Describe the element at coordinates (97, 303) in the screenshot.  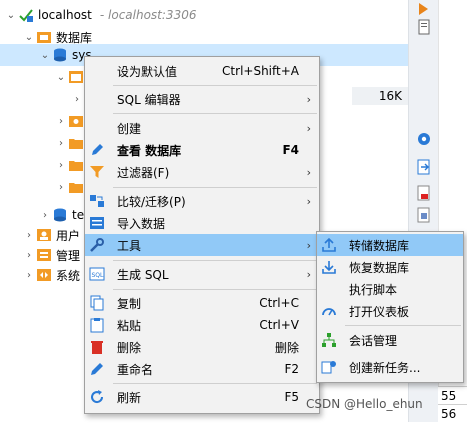
I see `copy-icon` at that location.